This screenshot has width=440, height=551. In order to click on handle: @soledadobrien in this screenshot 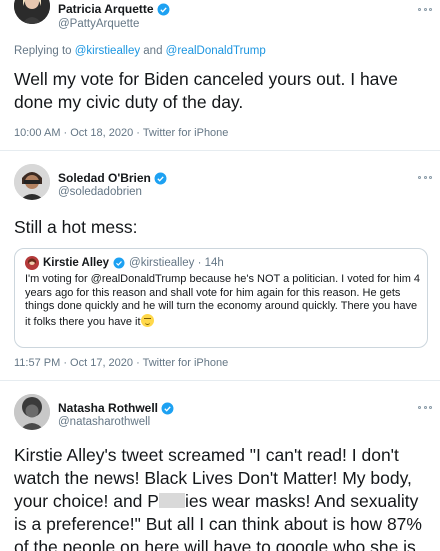, I will do `click(100, 192)`.